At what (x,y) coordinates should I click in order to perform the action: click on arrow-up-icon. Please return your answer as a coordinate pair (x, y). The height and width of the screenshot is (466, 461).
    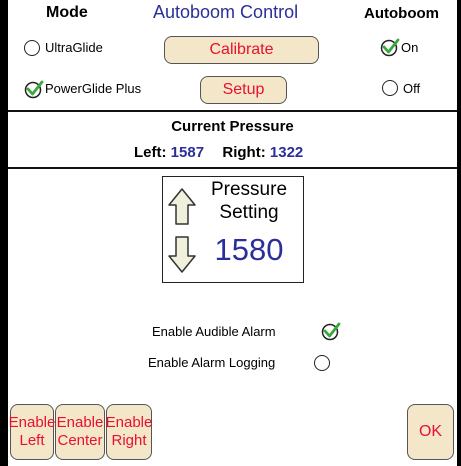
    Looking at the image, I should click on (182, 207).